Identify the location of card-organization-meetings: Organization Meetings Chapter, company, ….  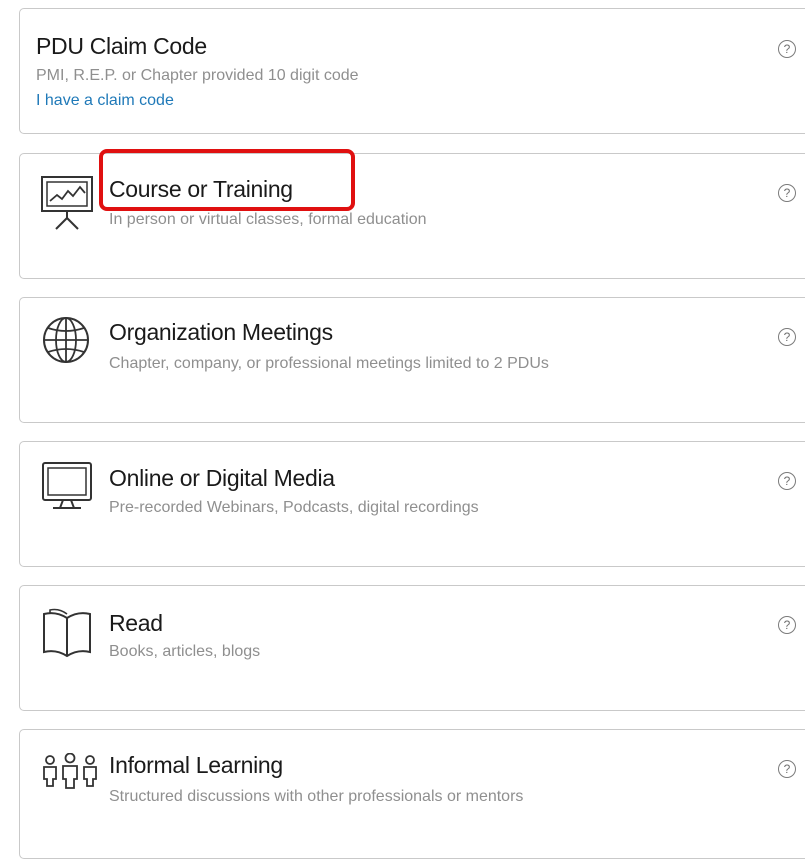
(412, 360).